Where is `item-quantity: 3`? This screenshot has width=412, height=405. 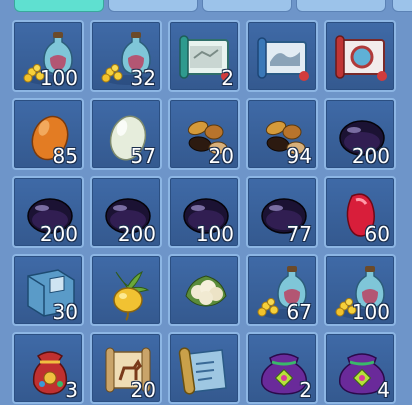 item-quantity: 3 is located at coordinates (71, 390).